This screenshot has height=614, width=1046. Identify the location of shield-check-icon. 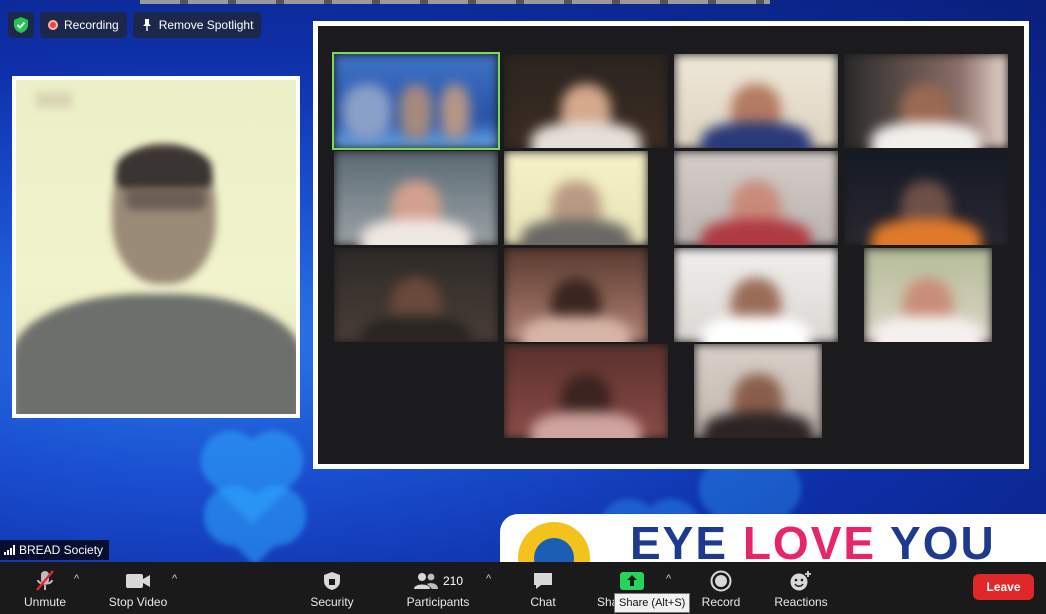
(21, 25).